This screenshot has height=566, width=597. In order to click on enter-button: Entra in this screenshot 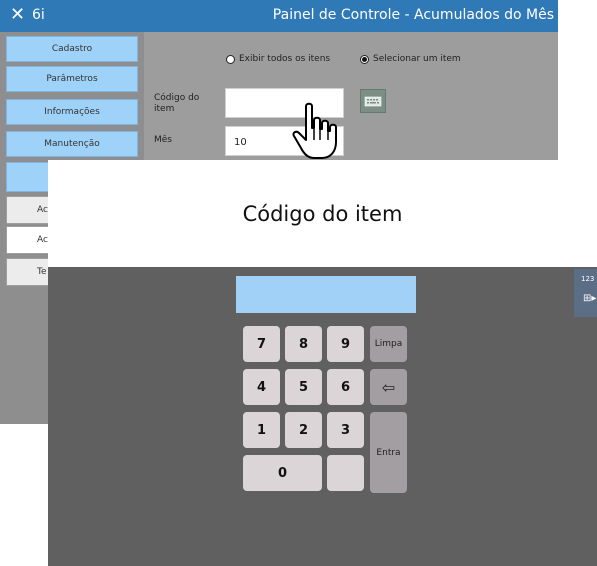, I will do `click(388, 452)`.